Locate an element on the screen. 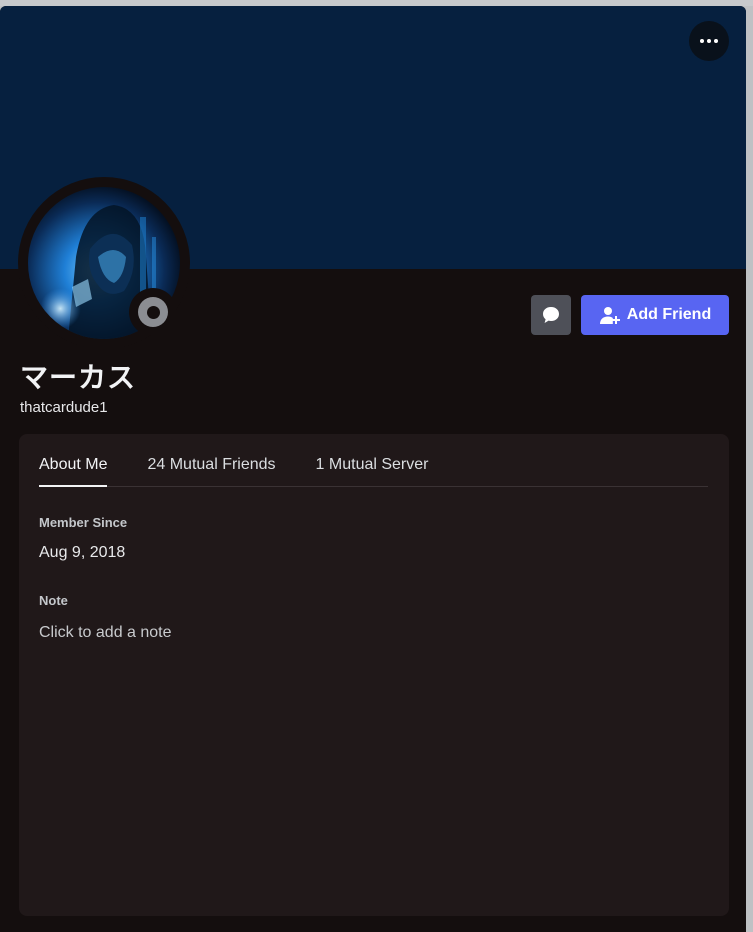 The image size is (753, 932). more-horizontal-icon is located at coordinates (709, 41).